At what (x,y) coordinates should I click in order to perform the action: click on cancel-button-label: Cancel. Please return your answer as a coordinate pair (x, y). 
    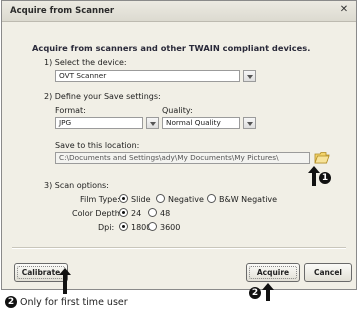
    Looking at the image, I should click on (327, 272).